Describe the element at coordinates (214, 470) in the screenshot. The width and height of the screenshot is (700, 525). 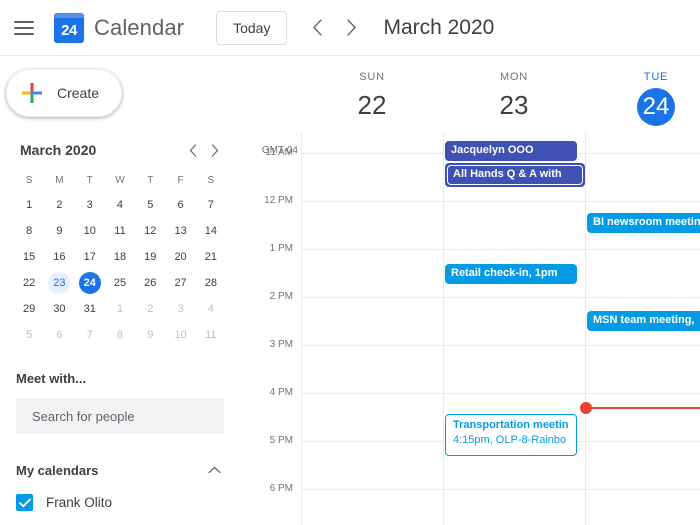
I see `chevron-up-icon` at that location.